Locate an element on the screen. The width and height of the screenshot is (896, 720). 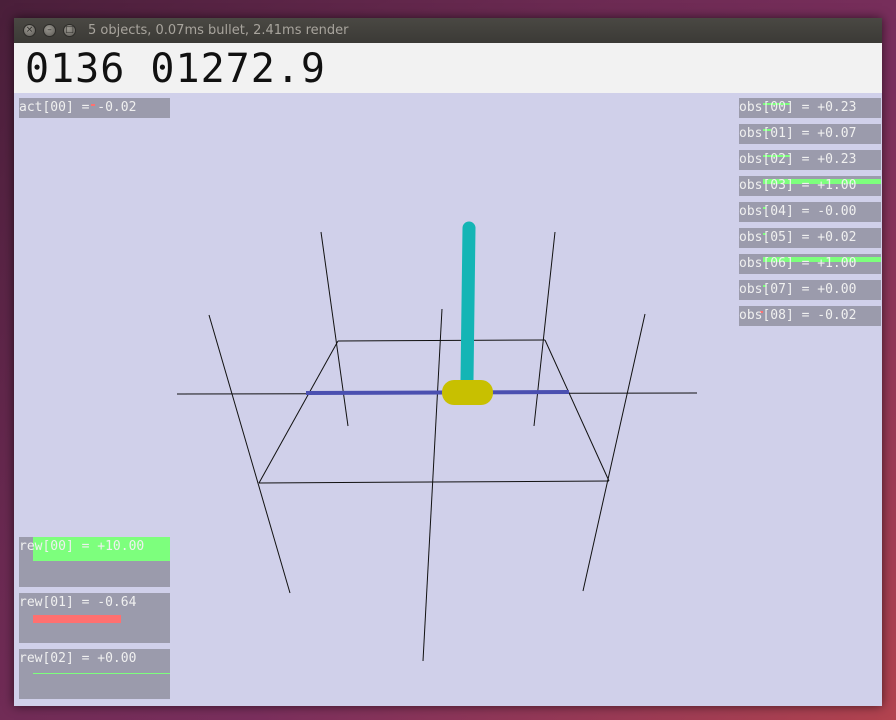
observation-panel: obs[07] = +0.00 is located at coordinates (810, 290).